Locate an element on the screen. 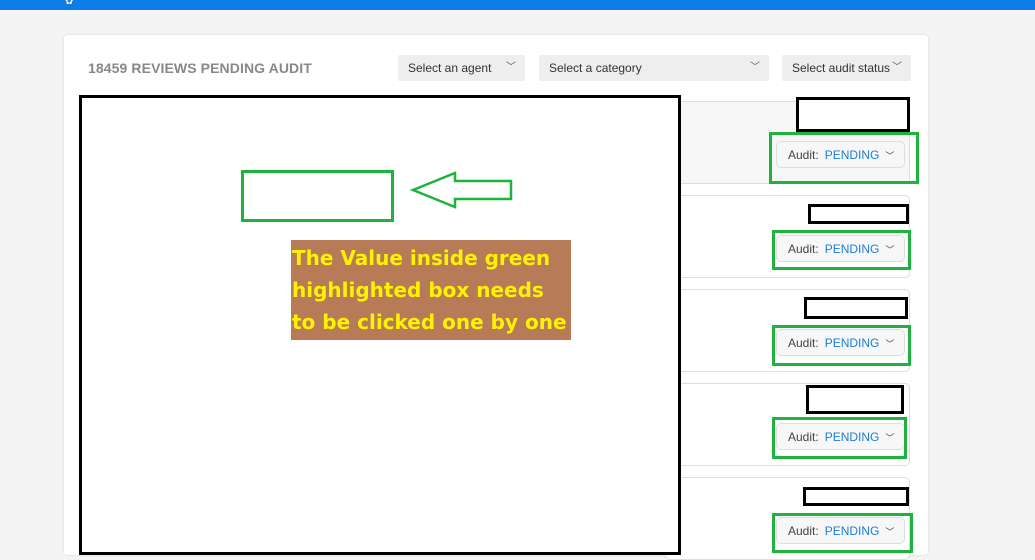 Image resolution: width=1035 pixels, height=560 pixels. agent-select: Select an agent ﹀ is located at coordinates (461, 68).